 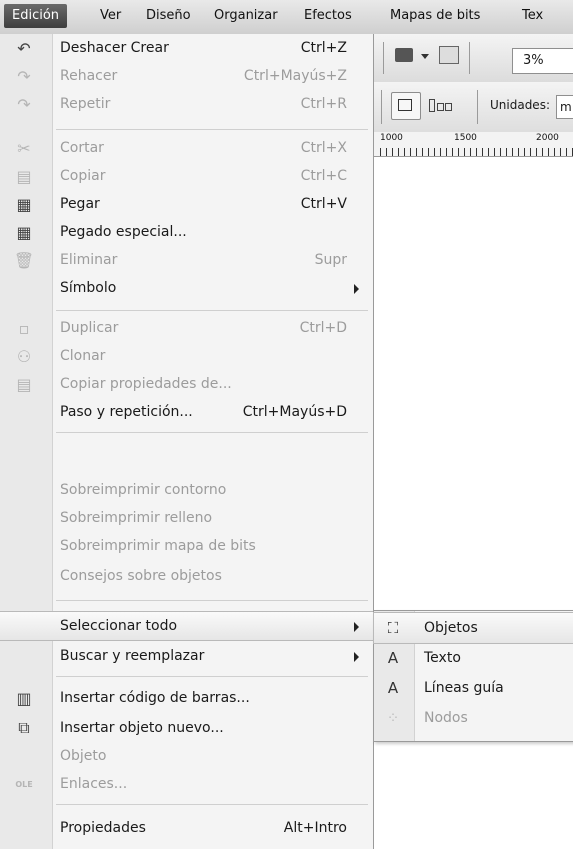 I want to click on menu-texto: Tex, so click(x=532, y=16).